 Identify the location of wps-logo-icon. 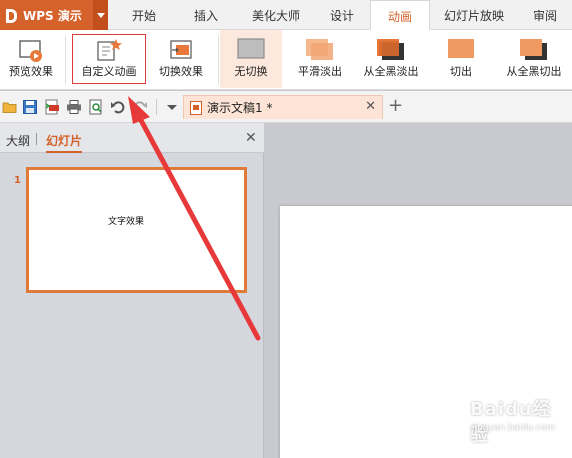
(11, 15).